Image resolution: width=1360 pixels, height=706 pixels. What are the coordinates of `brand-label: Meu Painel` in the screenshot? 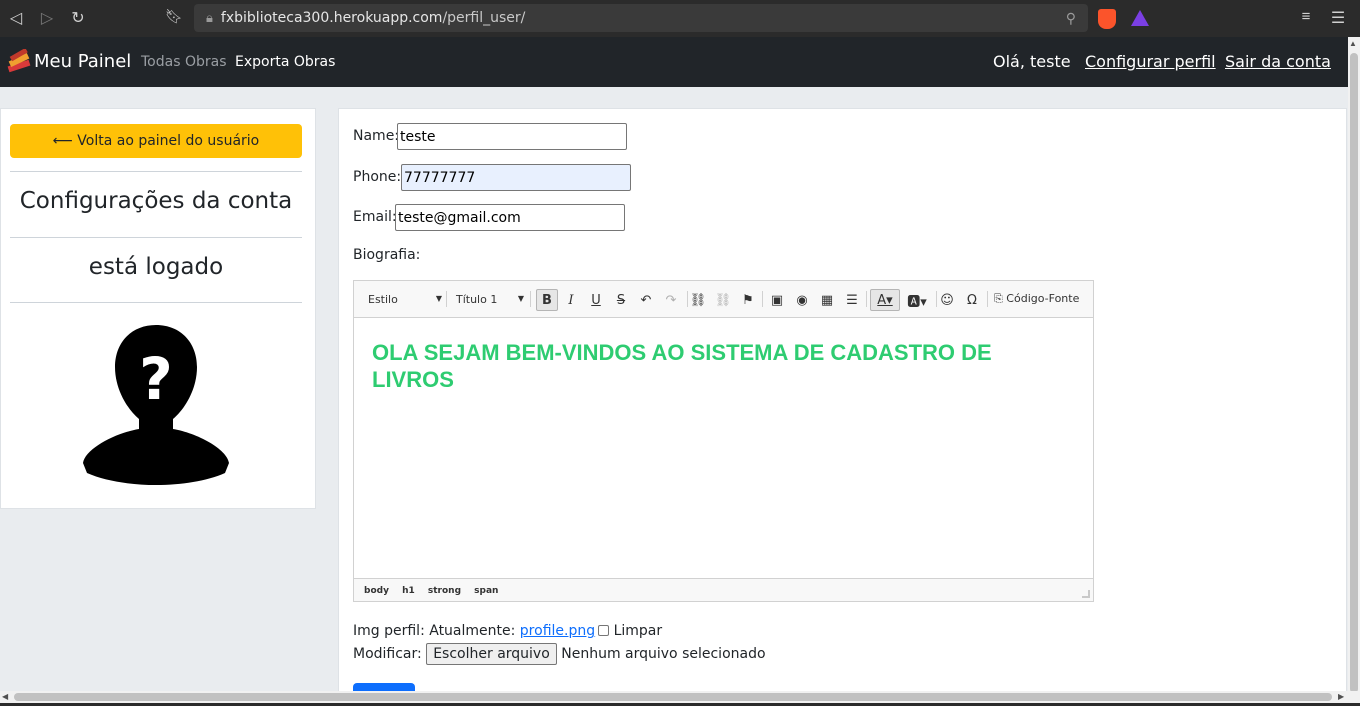 It's located at (83, 61).